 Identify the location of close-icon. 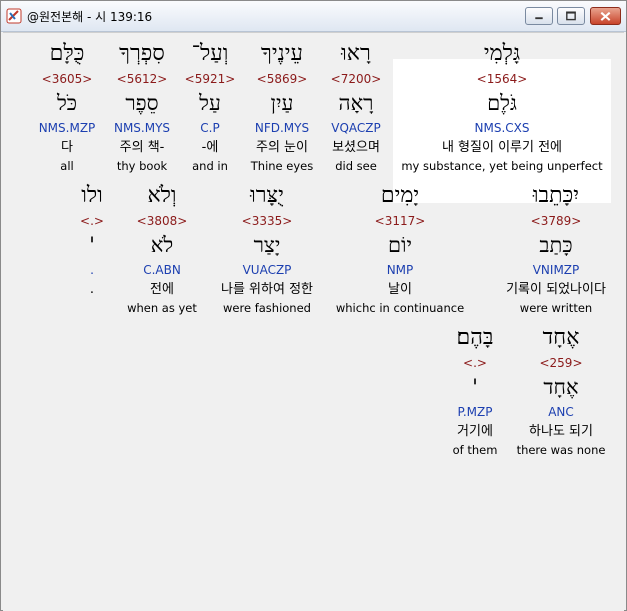
(605, 16).